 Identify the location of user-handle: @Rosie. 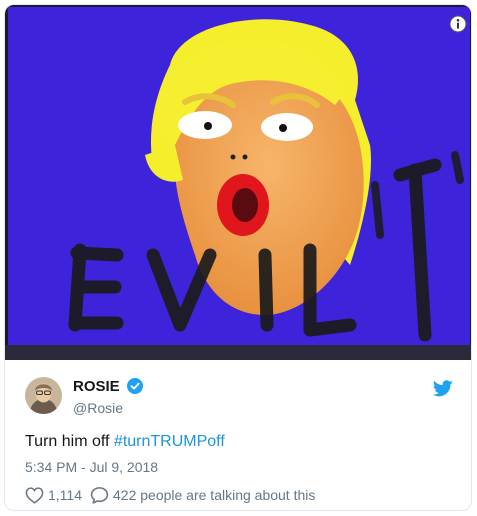
(108, 408).